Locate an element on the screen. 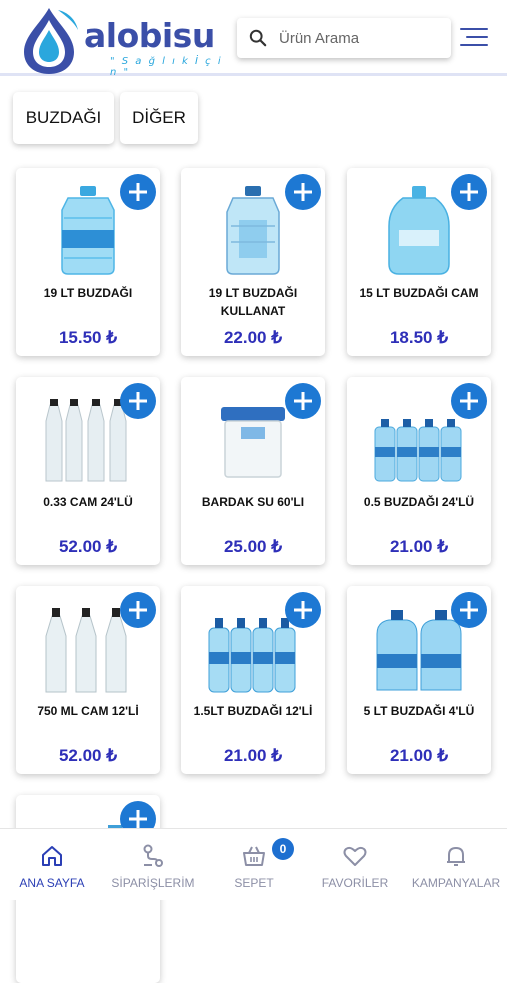 The image size is (507, 983). nav-campaigns-label: KAMPANYALAR is located at coordinates (456, 883).